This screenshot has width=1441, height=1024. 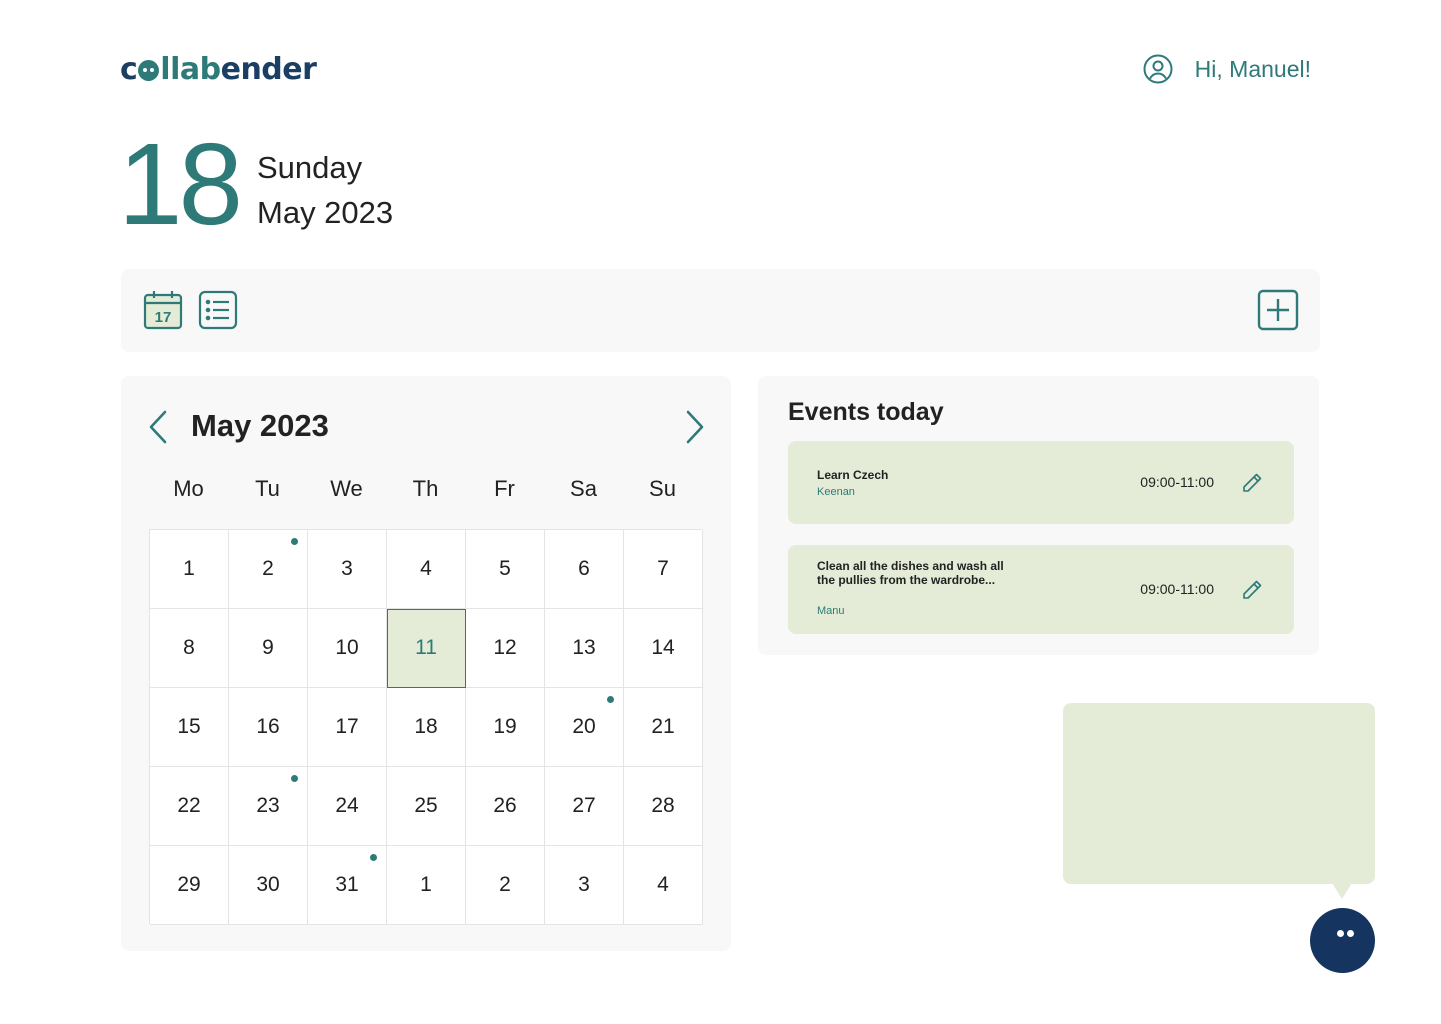 I want to click on calendar-day-number: 18, so click(x=426, y=726).